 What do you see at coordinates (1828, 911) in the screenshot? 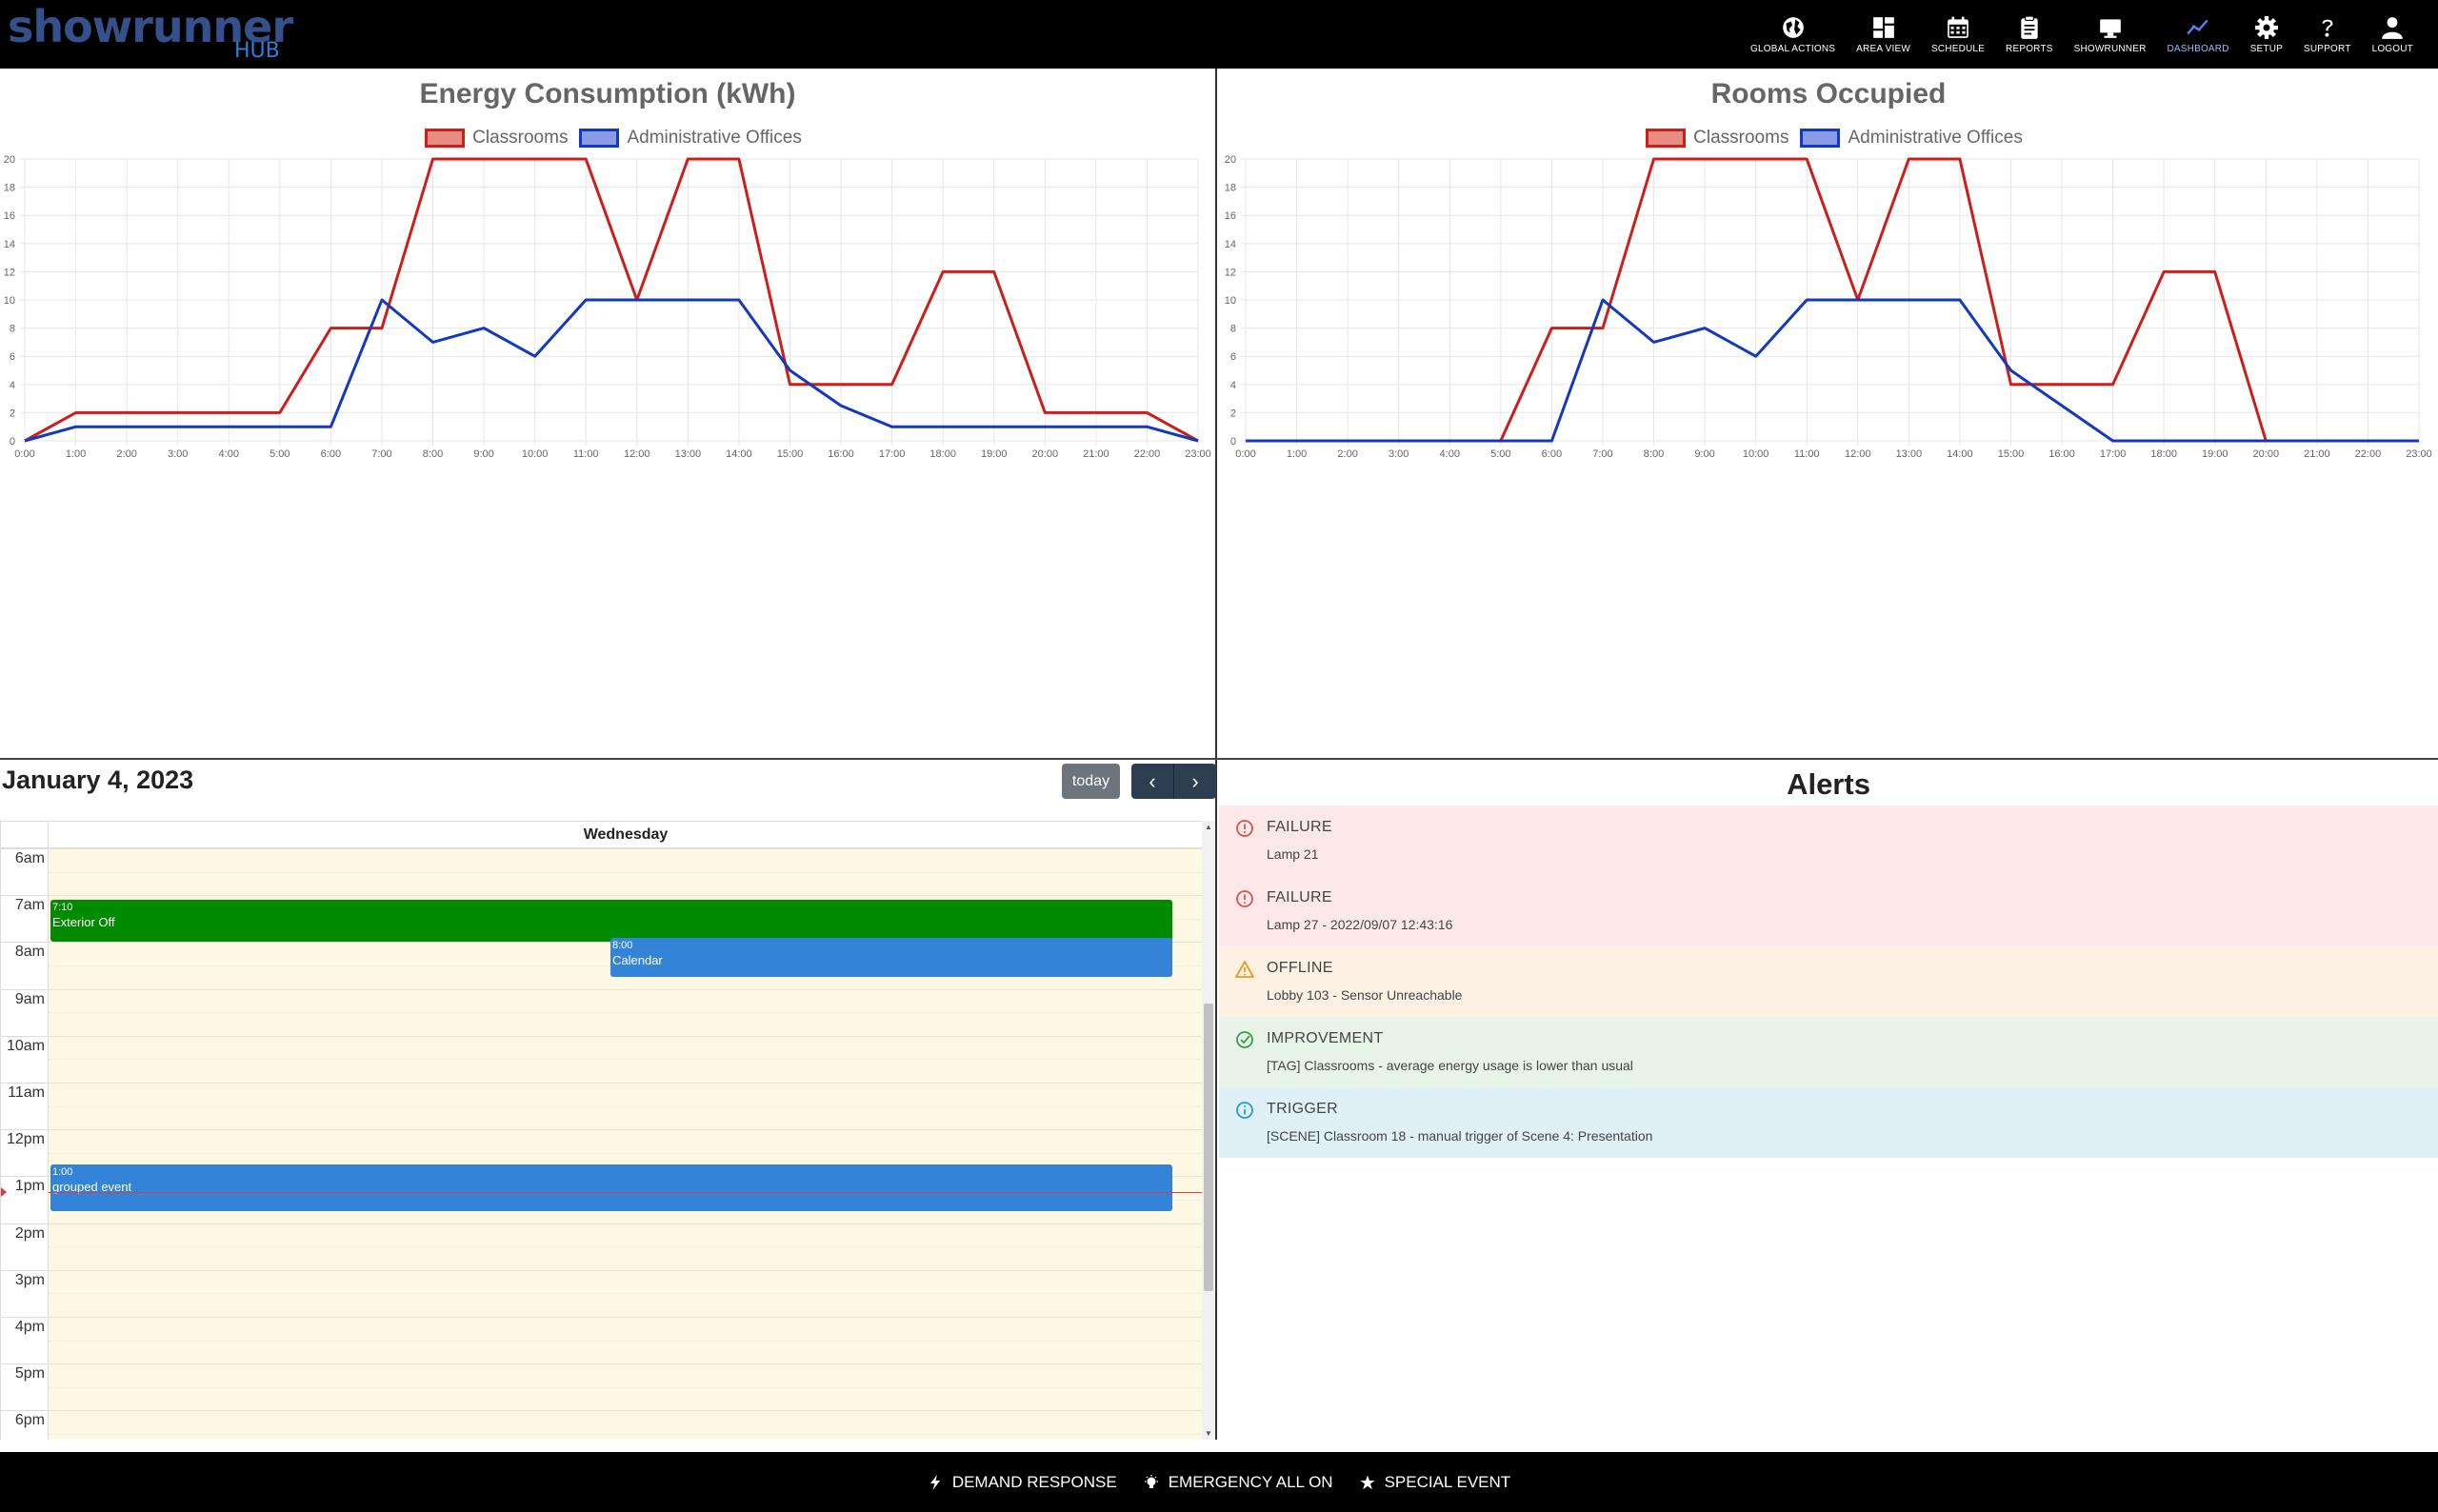
I see `alert-item: FAILURE Lamp 27 - 2022/09/07 12:43:16` at bounding box center [1828, 911].